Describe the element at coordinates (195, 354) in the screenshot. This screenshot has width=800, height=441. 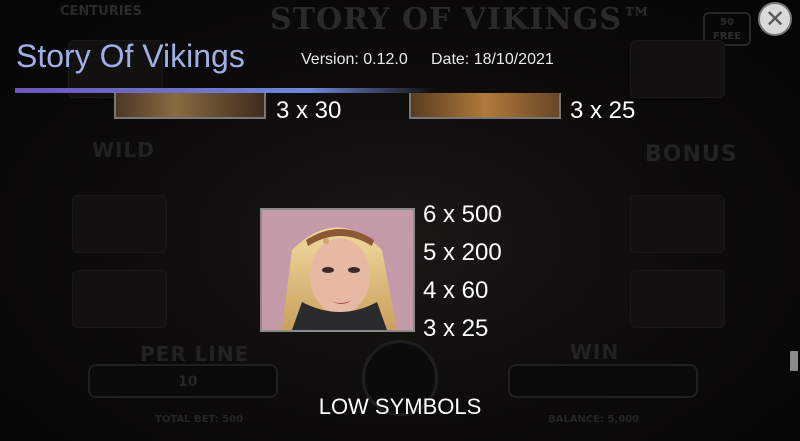
I see `bg-per-line-label: PER LINE` at that location.